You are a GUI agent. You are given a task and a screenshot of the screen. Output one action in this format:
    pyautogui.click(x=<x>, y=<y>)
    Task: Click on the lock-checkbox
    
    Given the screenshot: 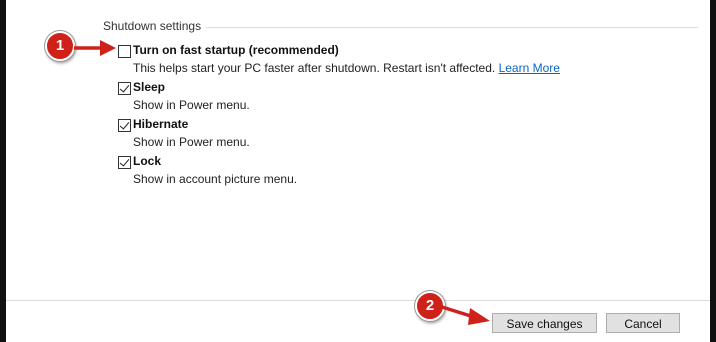 What is the action you would take?
    pyautogui.click(x=124, y=162)
    